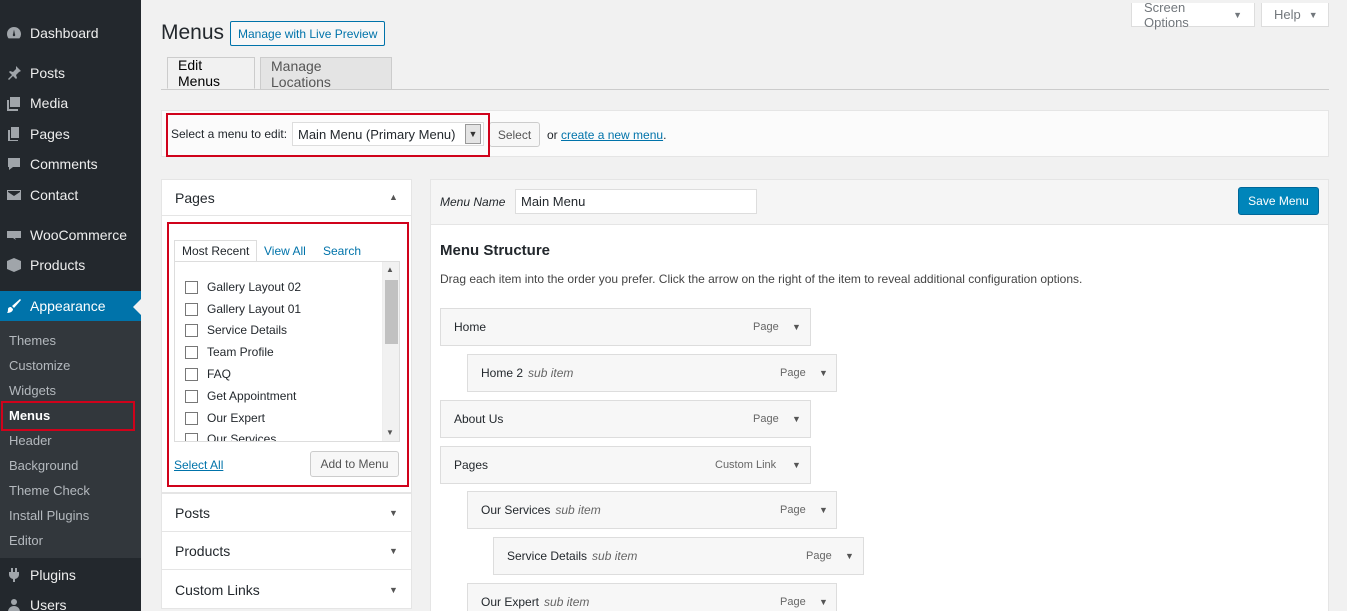  I want to click on sidebar-item-comments: Comments, so click(70, 164).